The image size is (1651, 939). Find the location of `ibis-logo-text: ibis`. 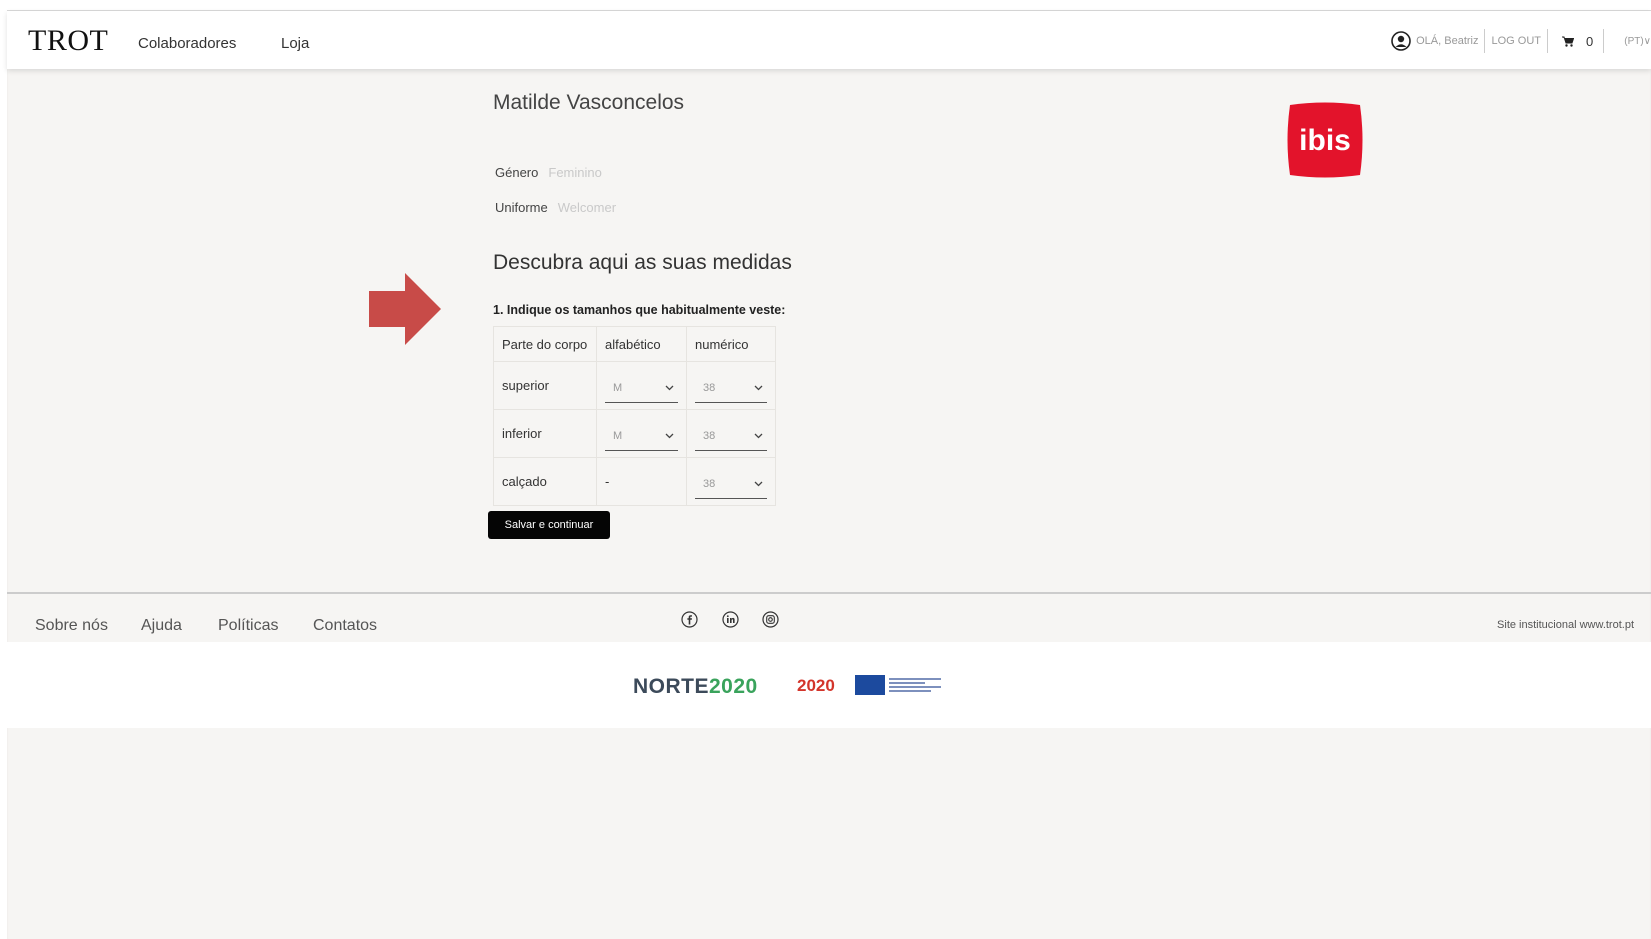

ibis-logo-text: ibis is located at coordinates (1325, 140).